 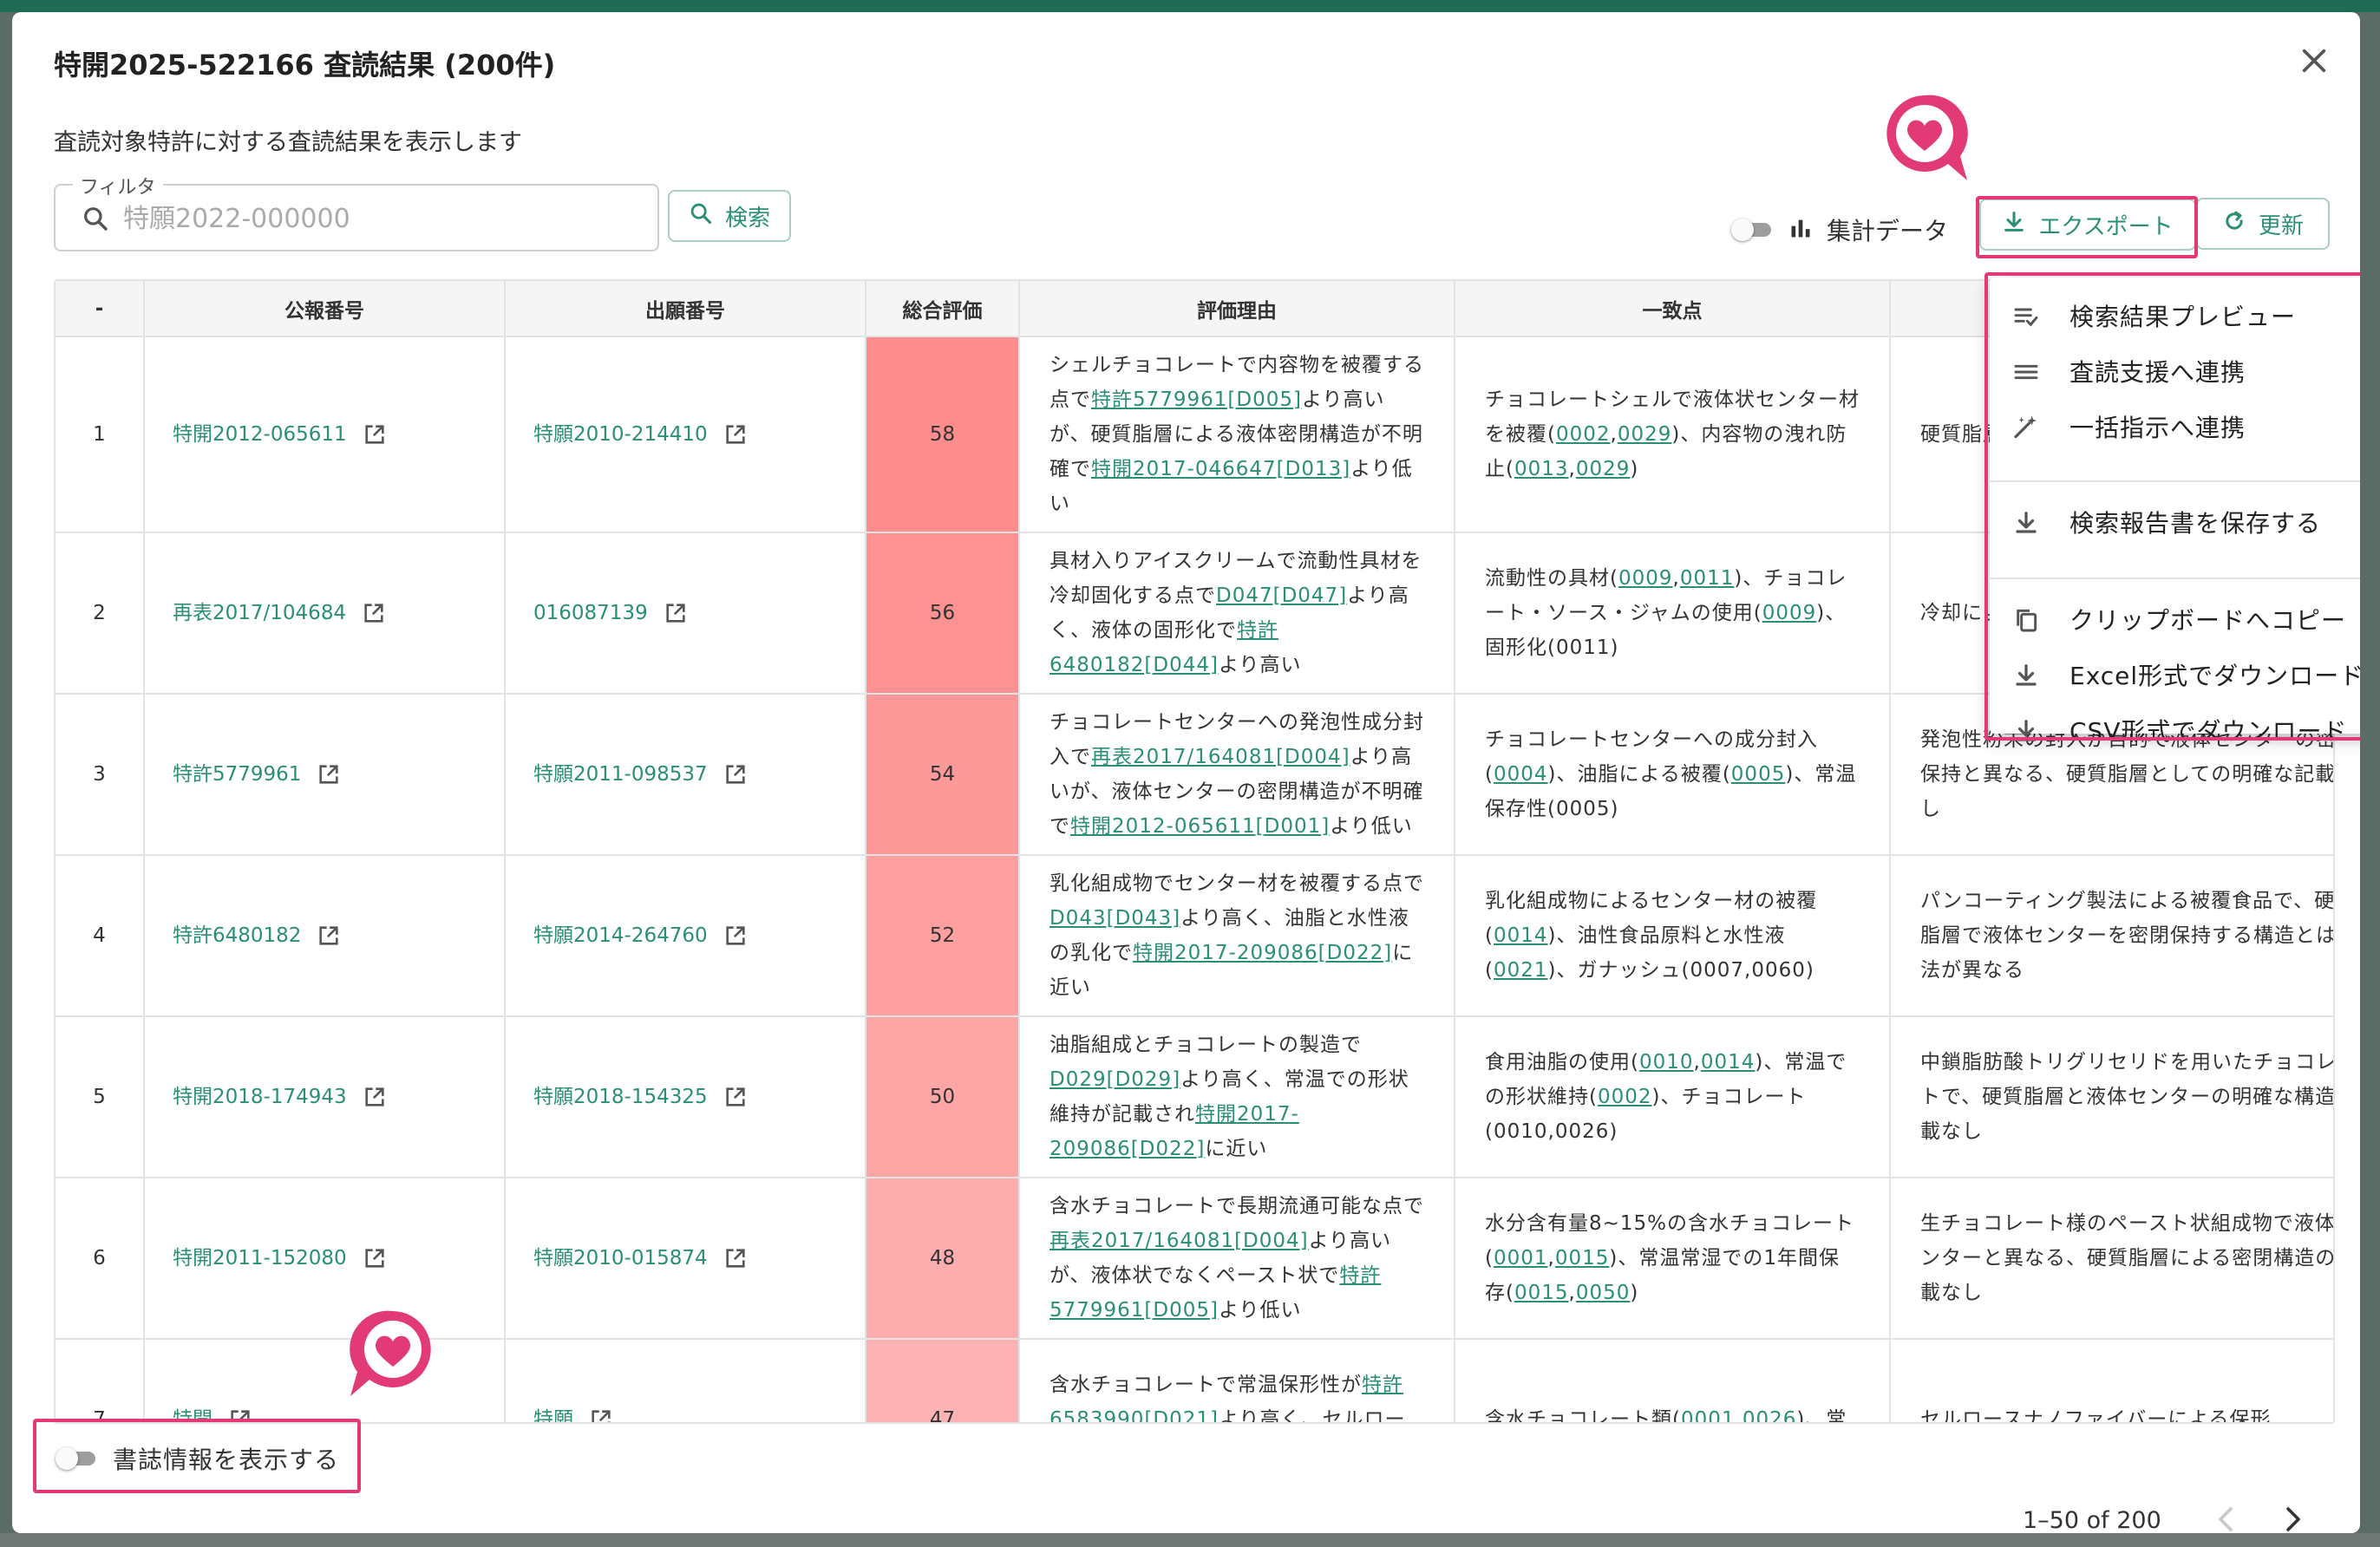 I want to click on pub-number-link: 特許6480182, so click(x=257, y=935).